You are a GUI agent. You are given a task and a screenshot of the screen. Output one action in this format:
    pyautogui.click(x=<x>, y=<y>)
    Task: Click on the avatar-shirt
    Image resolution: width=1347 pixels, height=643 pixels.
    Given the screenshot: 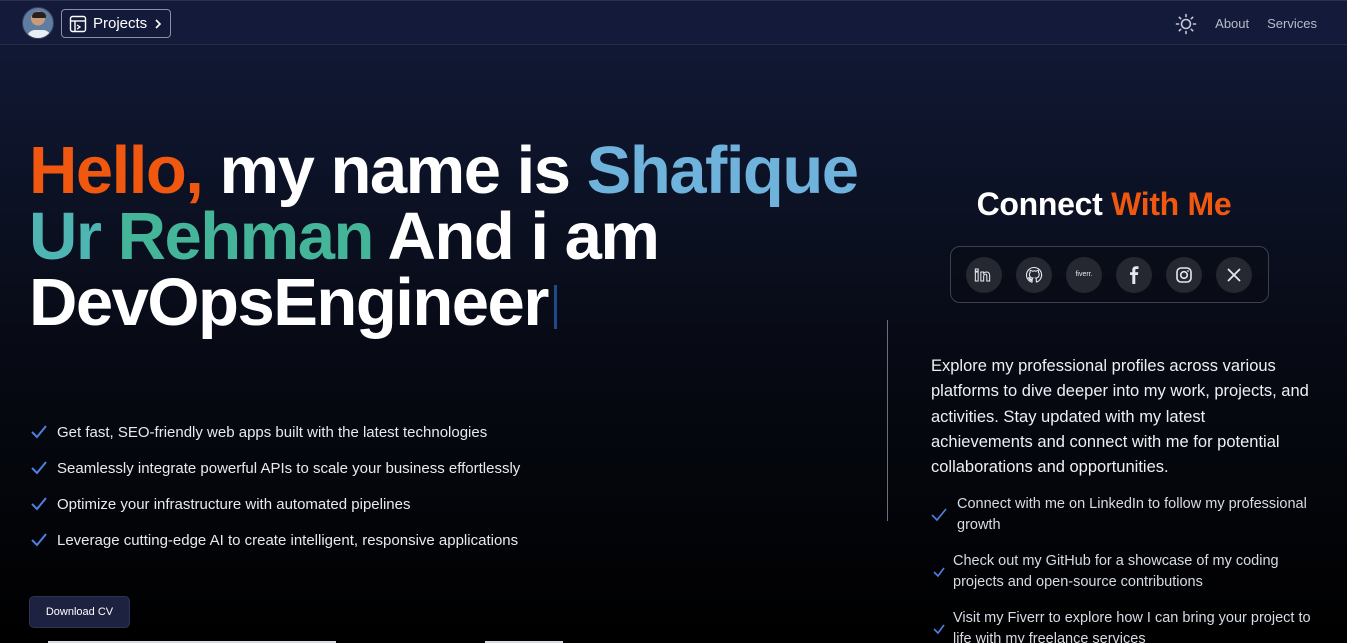 What is the action you would take?
    pyautogui.click(x=39, y=34)
    